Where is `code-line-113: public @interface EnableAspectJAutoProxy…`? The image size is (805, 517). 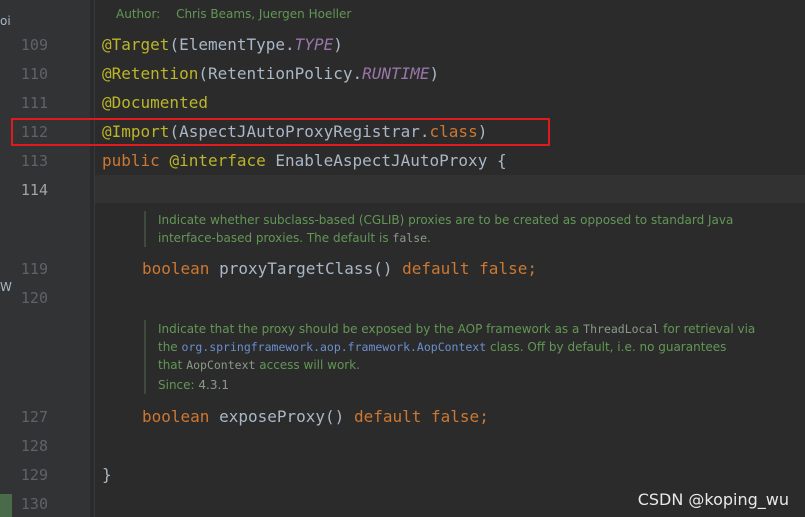 code-line-113: public @interface EnableAspectJAutoProxy… is located at coordinates (304, 161).